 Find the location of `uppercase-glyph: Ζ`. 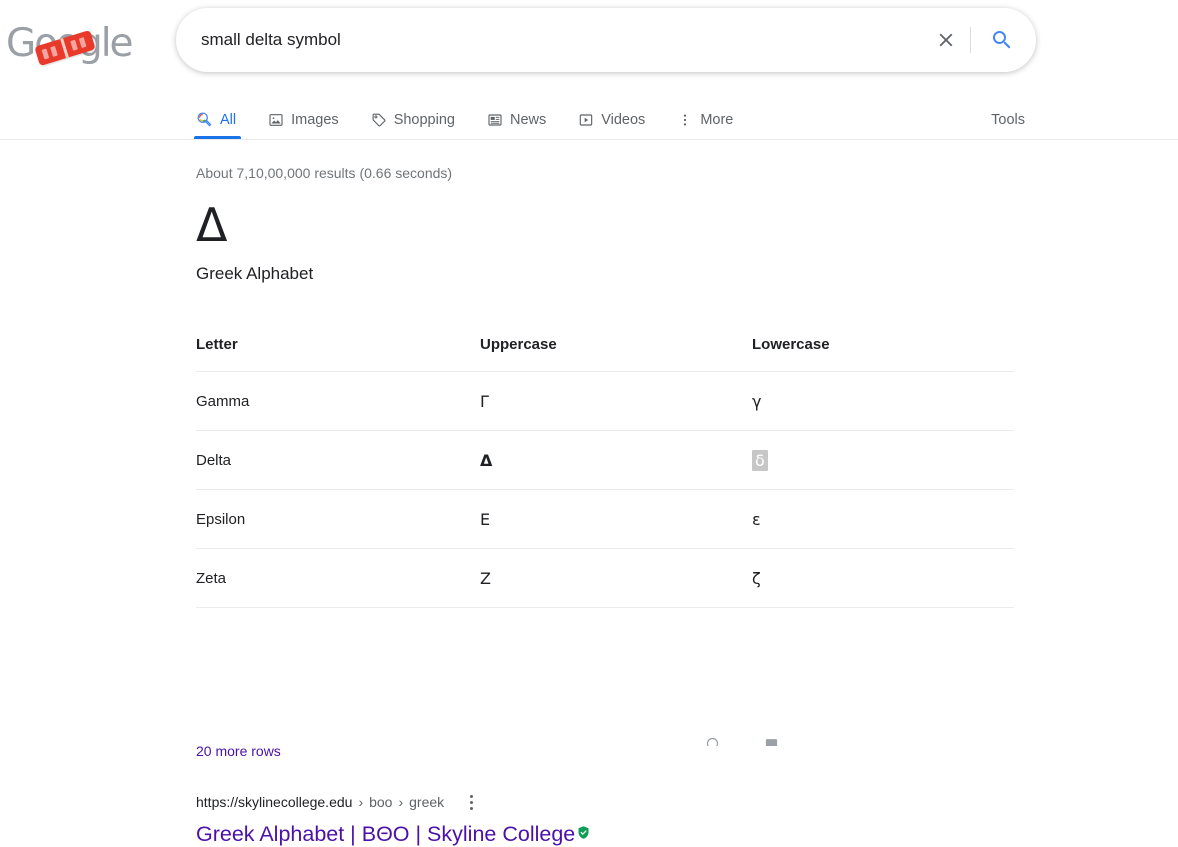

uppercase-glyph: Ζ is located at coordinates (485, 578).